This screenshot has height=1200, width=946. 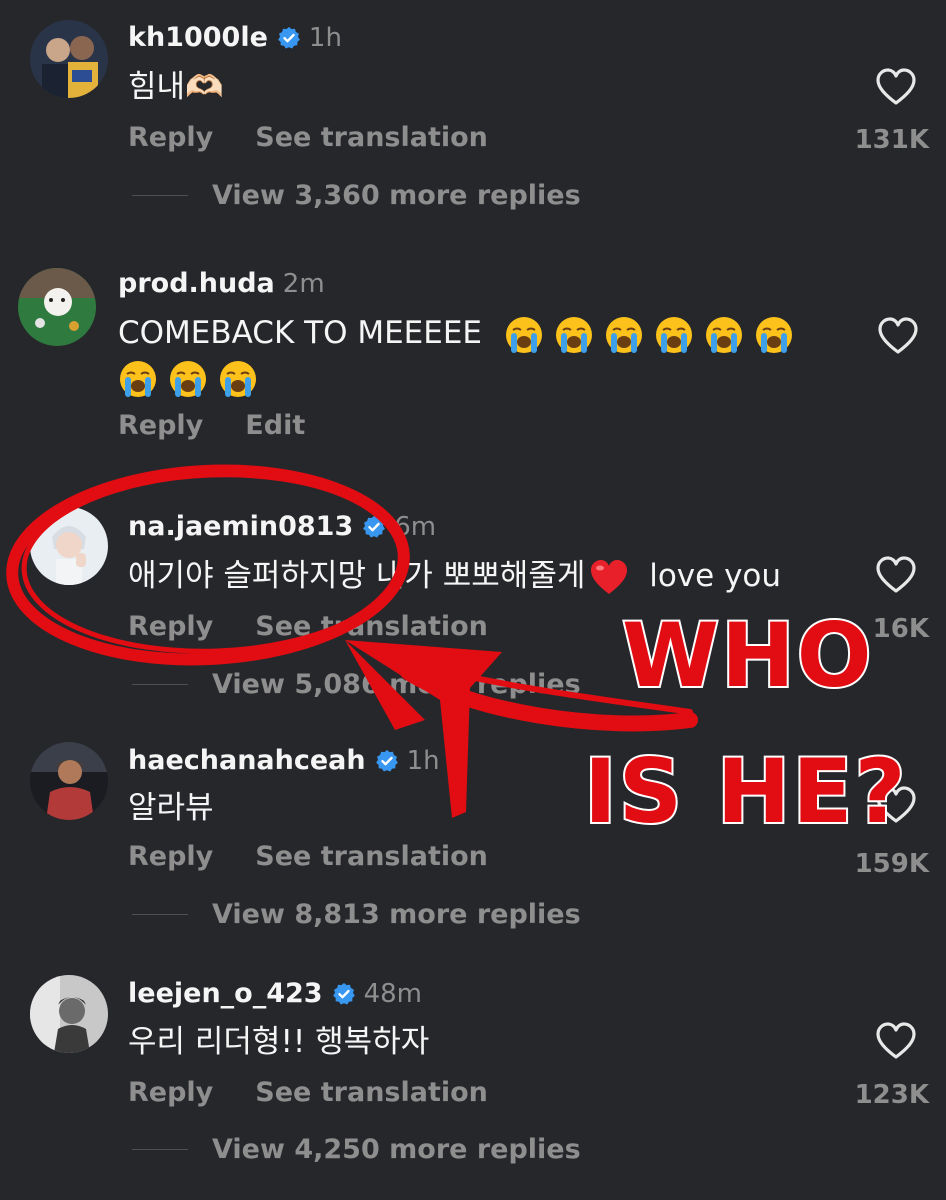 What do you see at coordinates (198, 37) in the screenshot?
I see `username: kh1000le` at bounding box center [198, 37].